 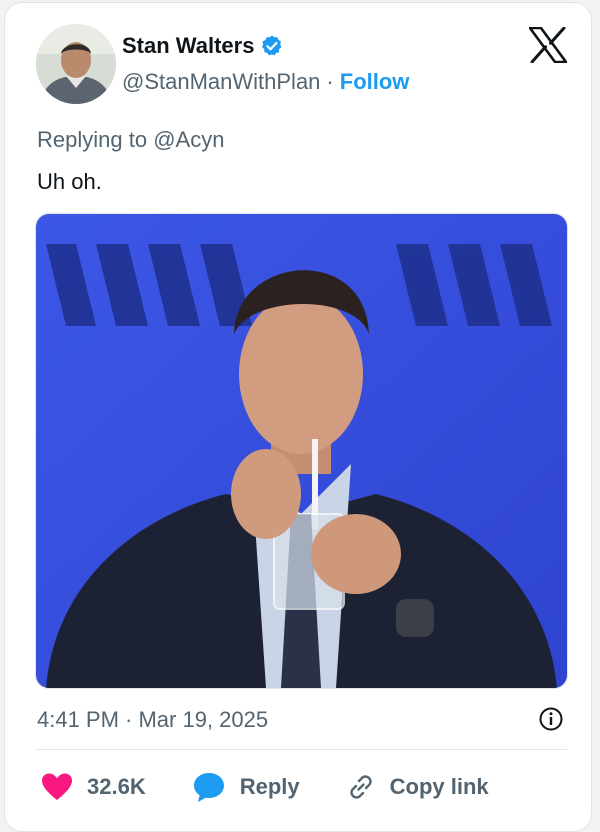 I want to click on heart-icon, so click(x=57, y=786).